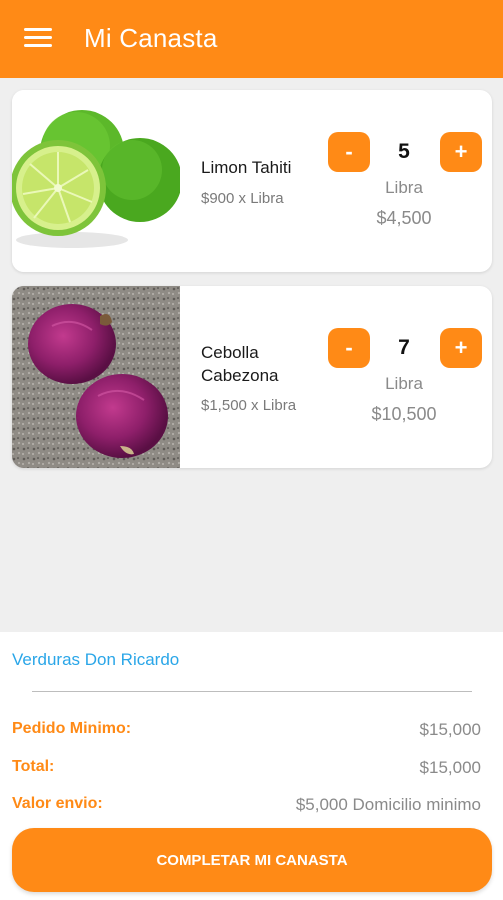 This screenshot has width=503, height=900. I want to click on complete-cart-button: COMPLETAR MI CANASTA, so click(252, 860).